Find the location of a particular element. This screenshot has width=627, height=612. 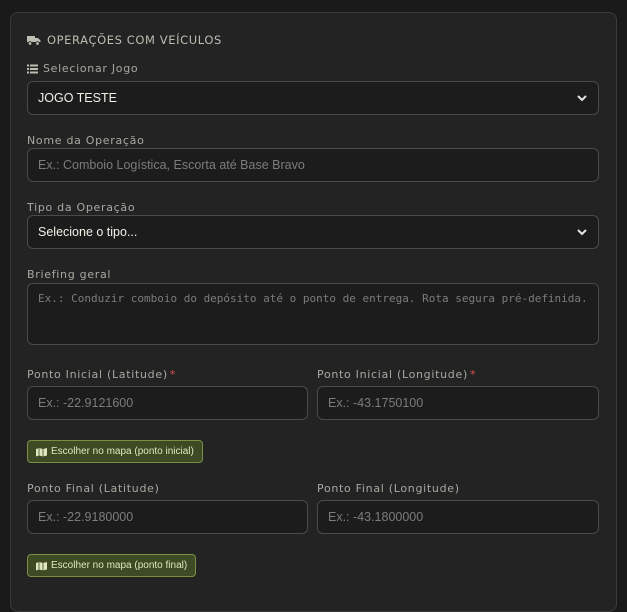

start-lat-label: Ponto Inicial (Latitude) * is located at coordinates (101, 374).